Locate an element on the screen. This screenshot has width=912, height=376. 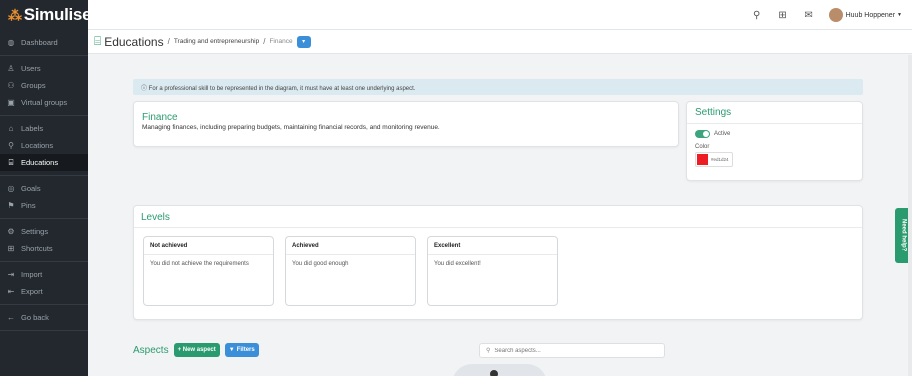
sidebar-item-pins: ⚑ Pins is located at coordinates (44, 205).